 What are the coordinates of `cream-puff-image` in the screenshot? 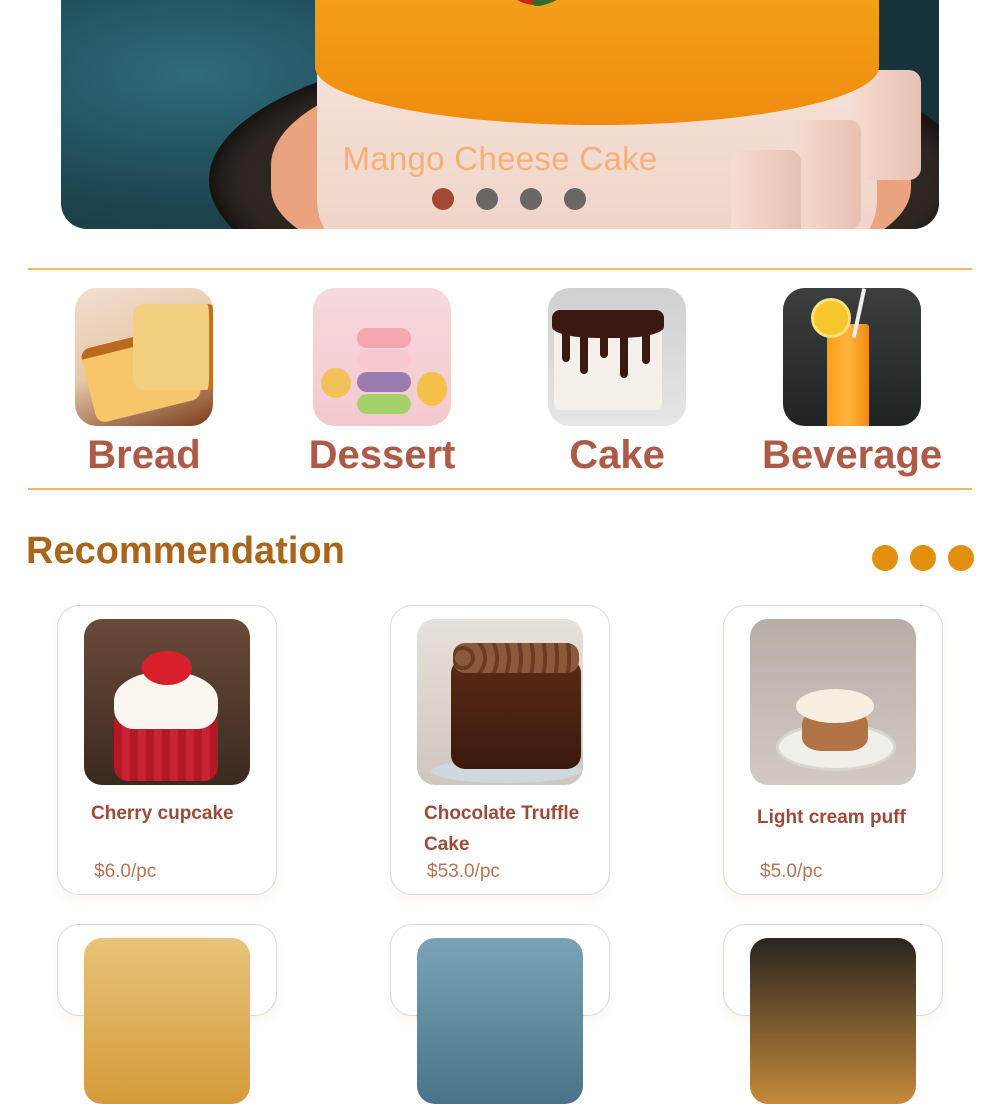 It's located at (833, 702).